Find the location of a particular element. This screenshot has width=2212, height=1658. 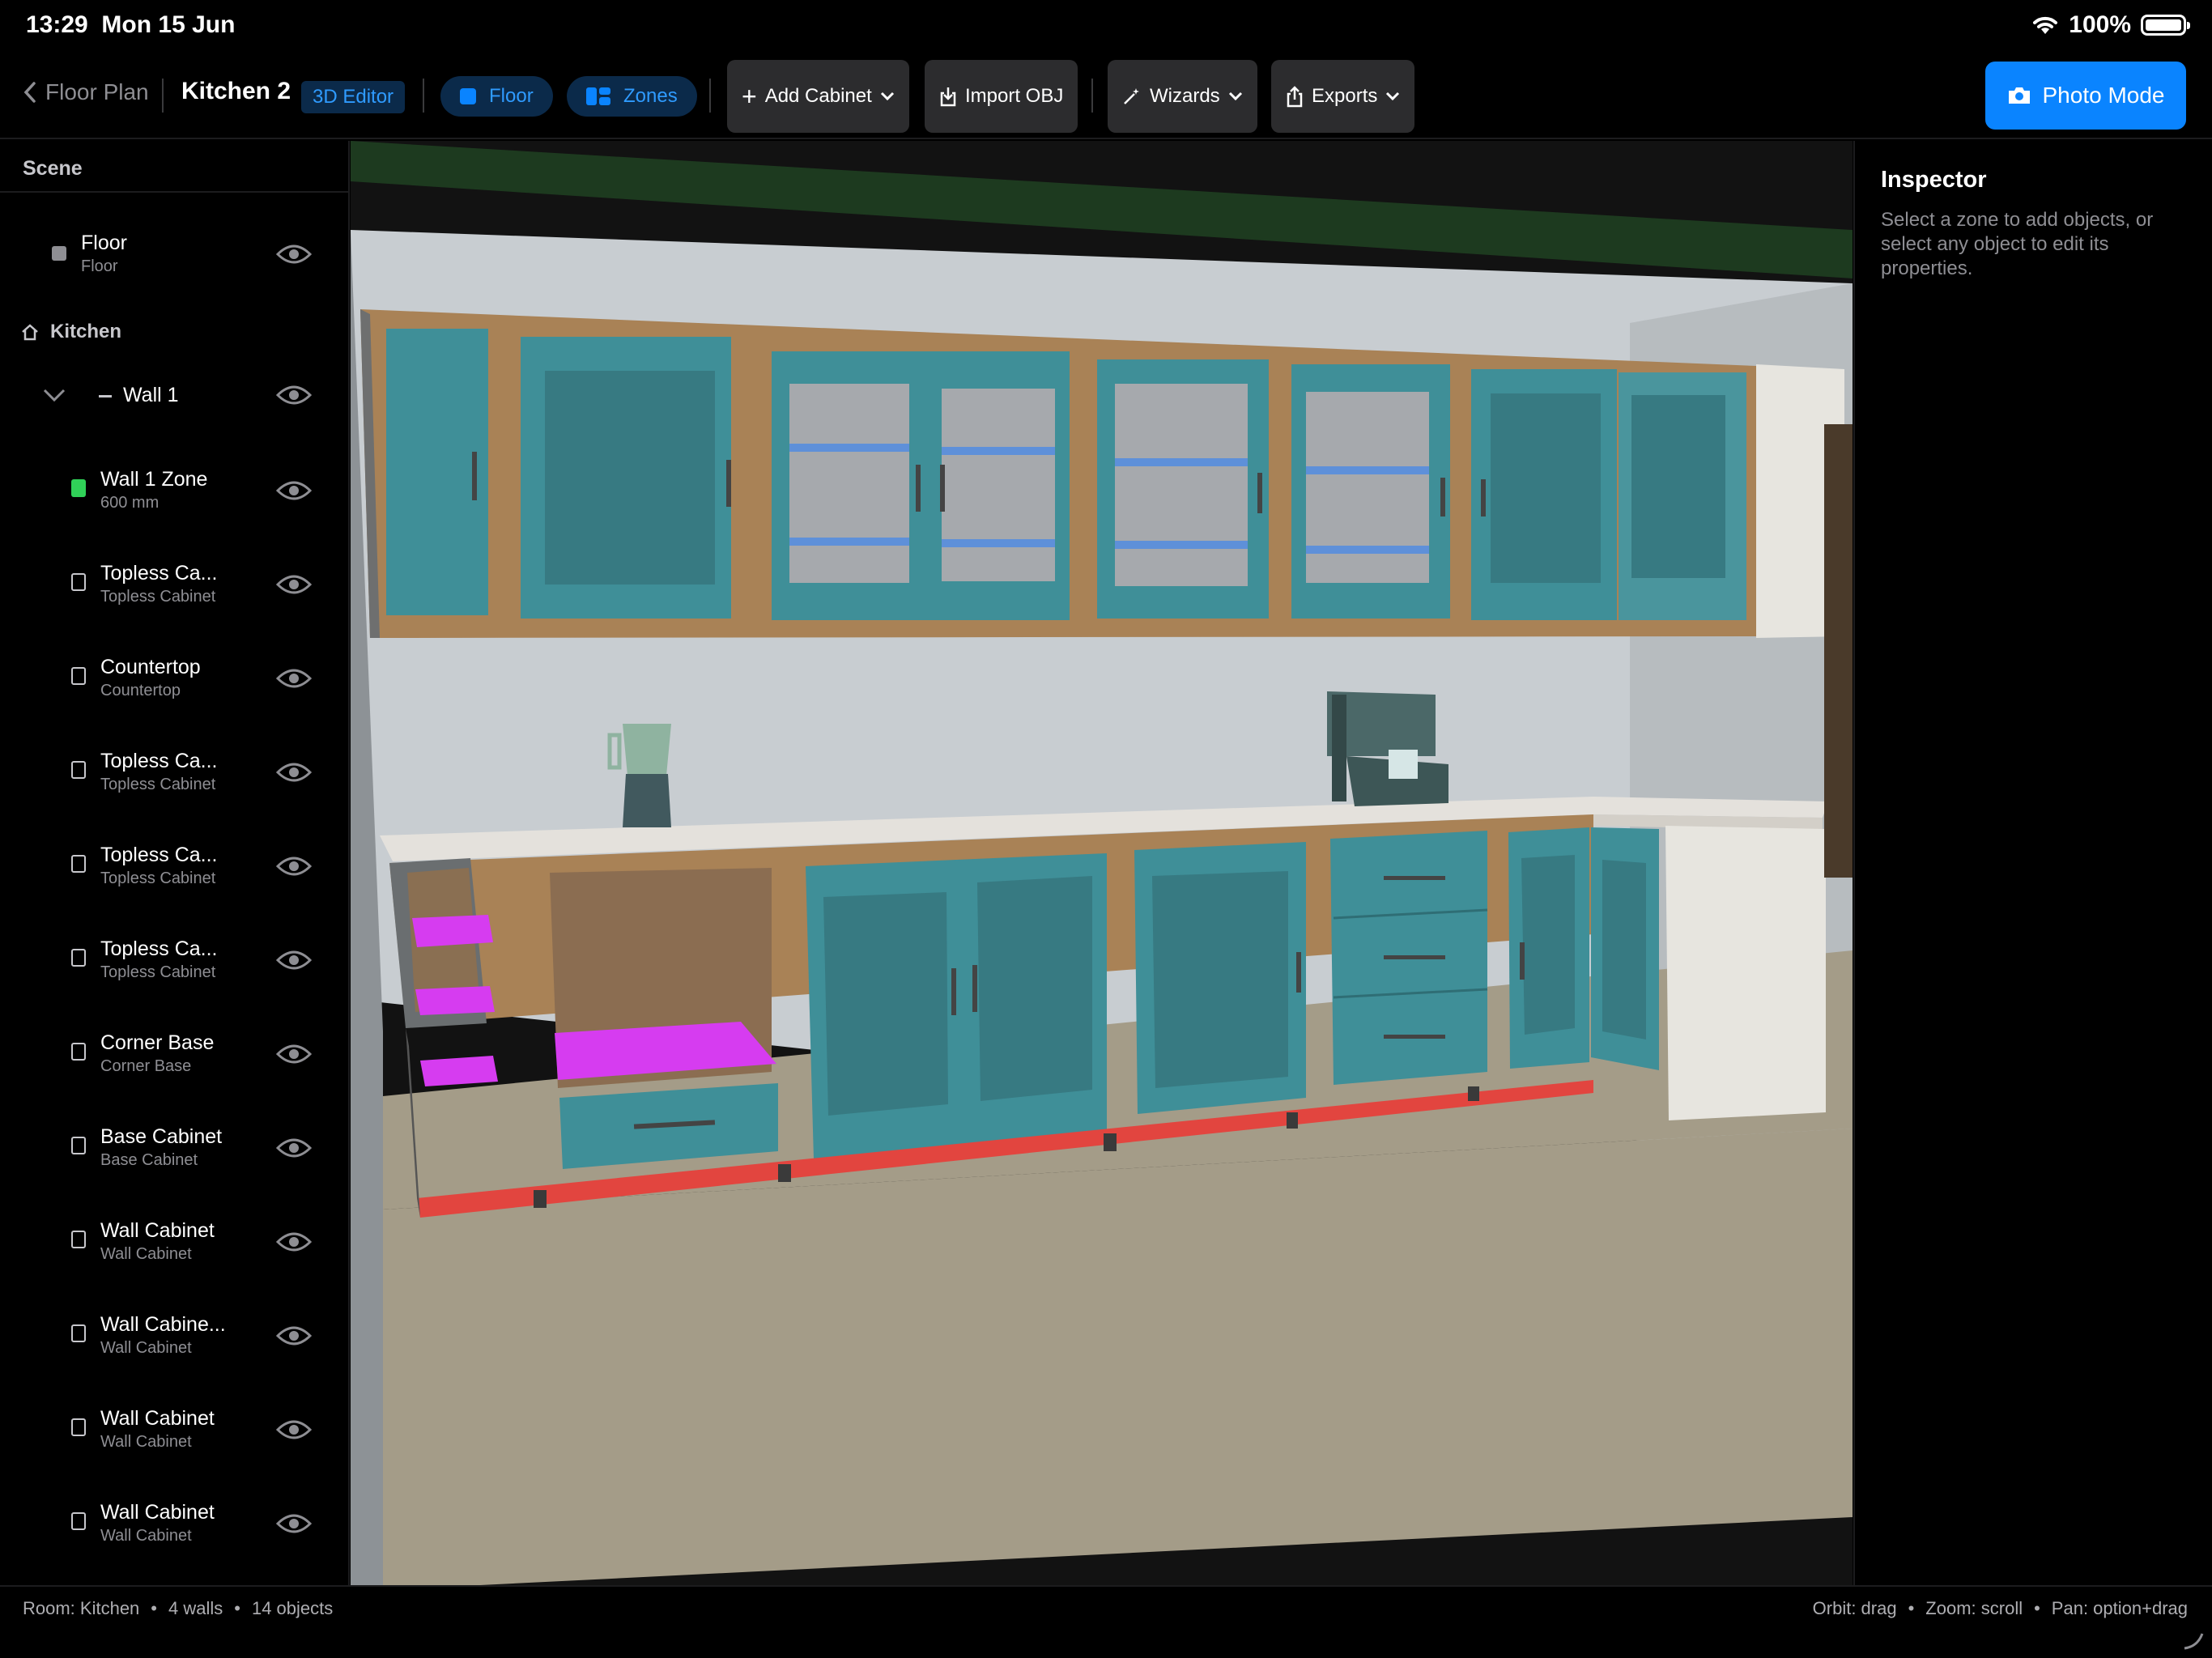

photo-mode-button: Photo Mode is located at coordinates (2085, 96).